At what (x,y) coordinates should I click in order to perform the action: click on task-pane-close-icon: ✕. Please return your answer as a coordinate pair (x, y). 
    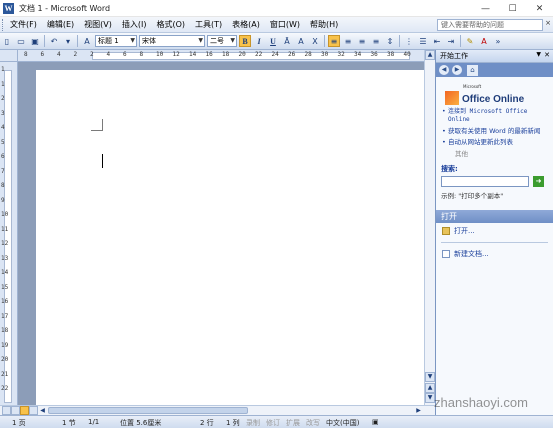
    Looking at the image, I should click on (547, 55).